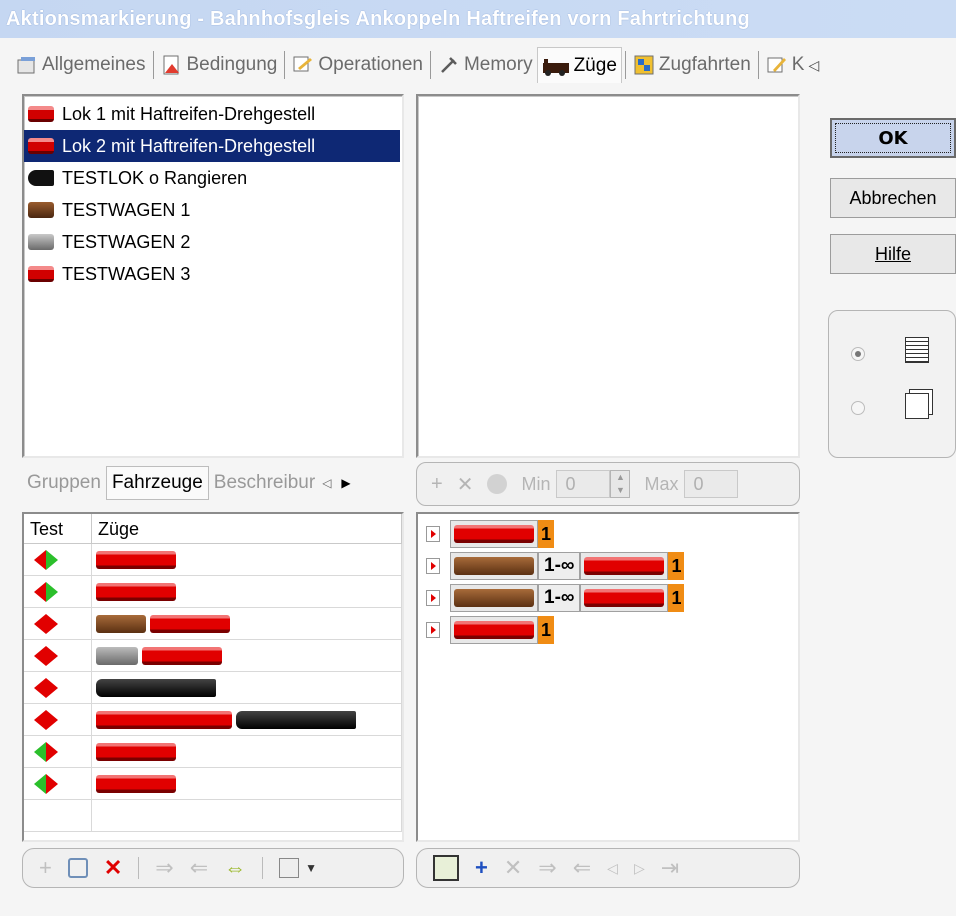  I want to click on next-icon: ▷, so click(639, 868).